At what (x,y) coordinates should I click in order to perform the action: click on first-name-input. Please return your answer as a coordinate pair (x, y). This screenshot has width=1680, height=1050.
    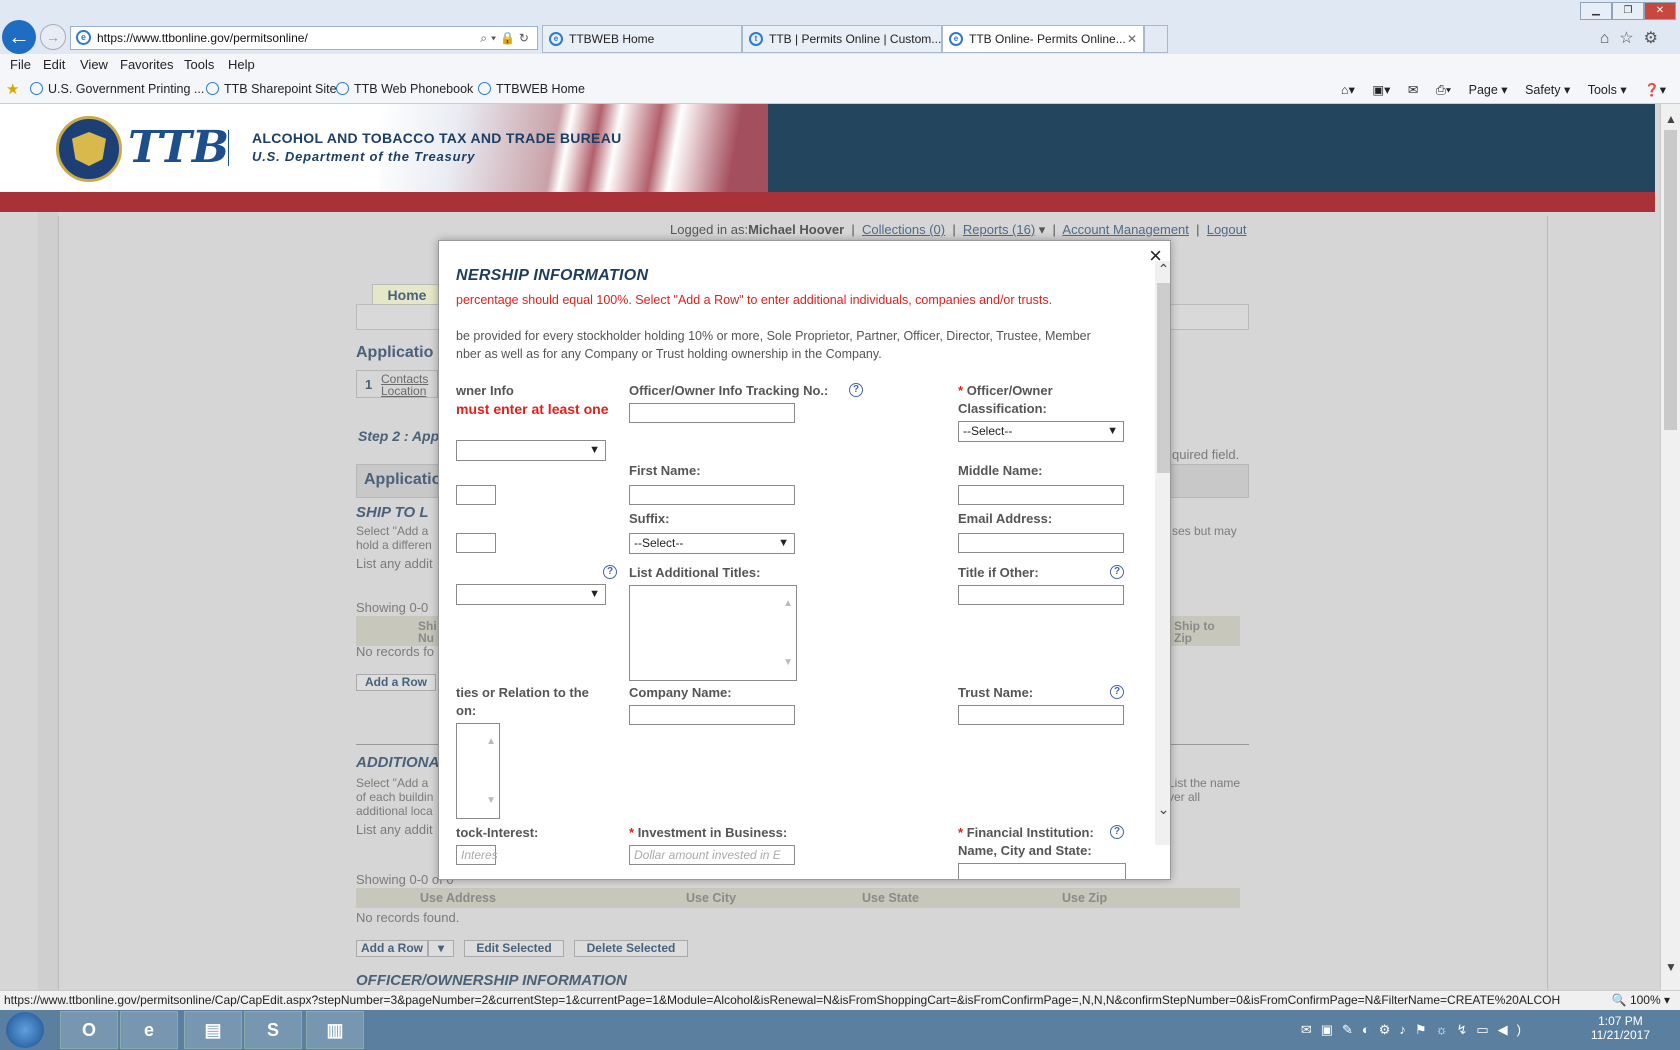
    Looking at the image, I should click on (712, 495).